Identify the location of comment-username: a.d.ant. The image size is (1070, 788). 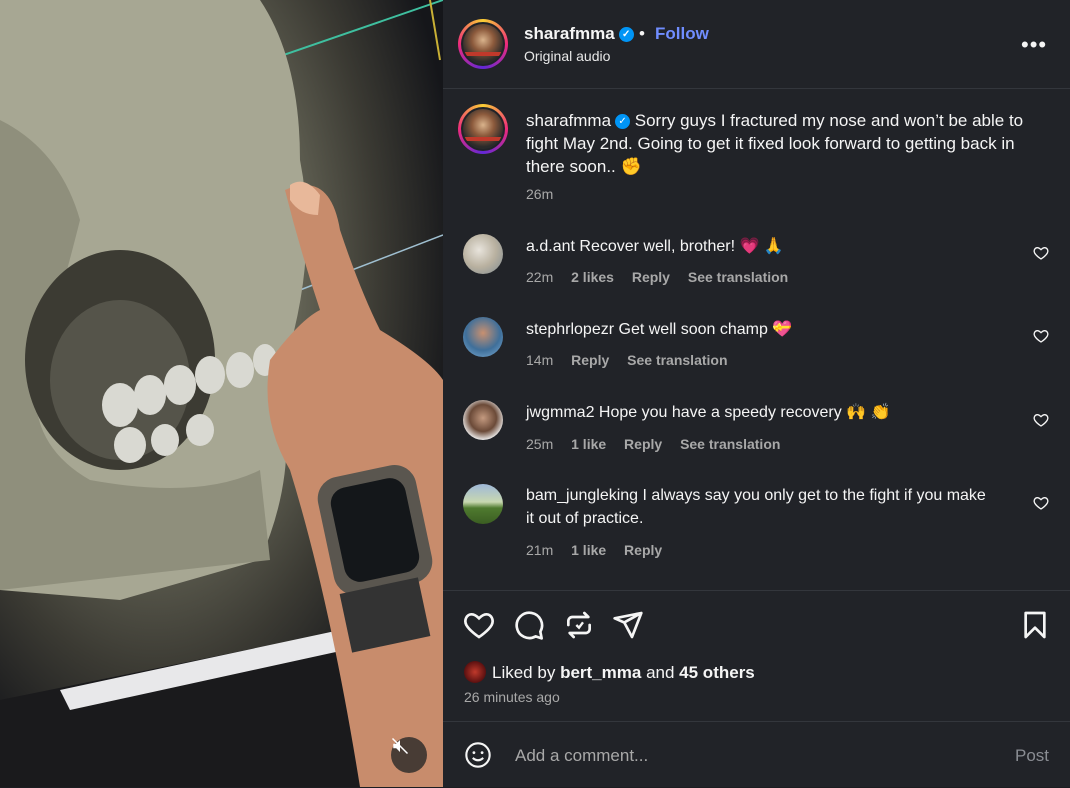
(550, 246).